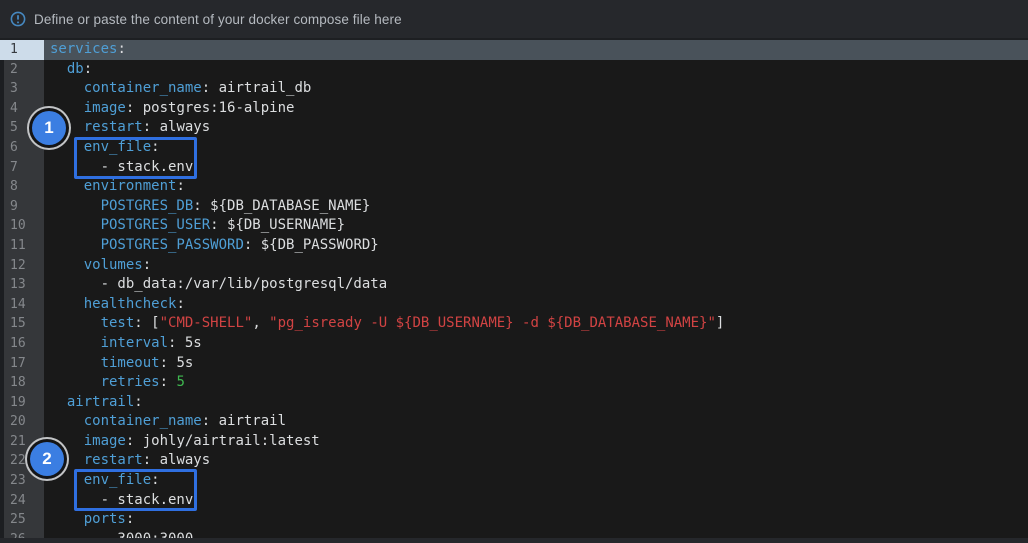  I want to click on code-text: - db_data:/var/lib/postgresql/data, so click(536, 285).